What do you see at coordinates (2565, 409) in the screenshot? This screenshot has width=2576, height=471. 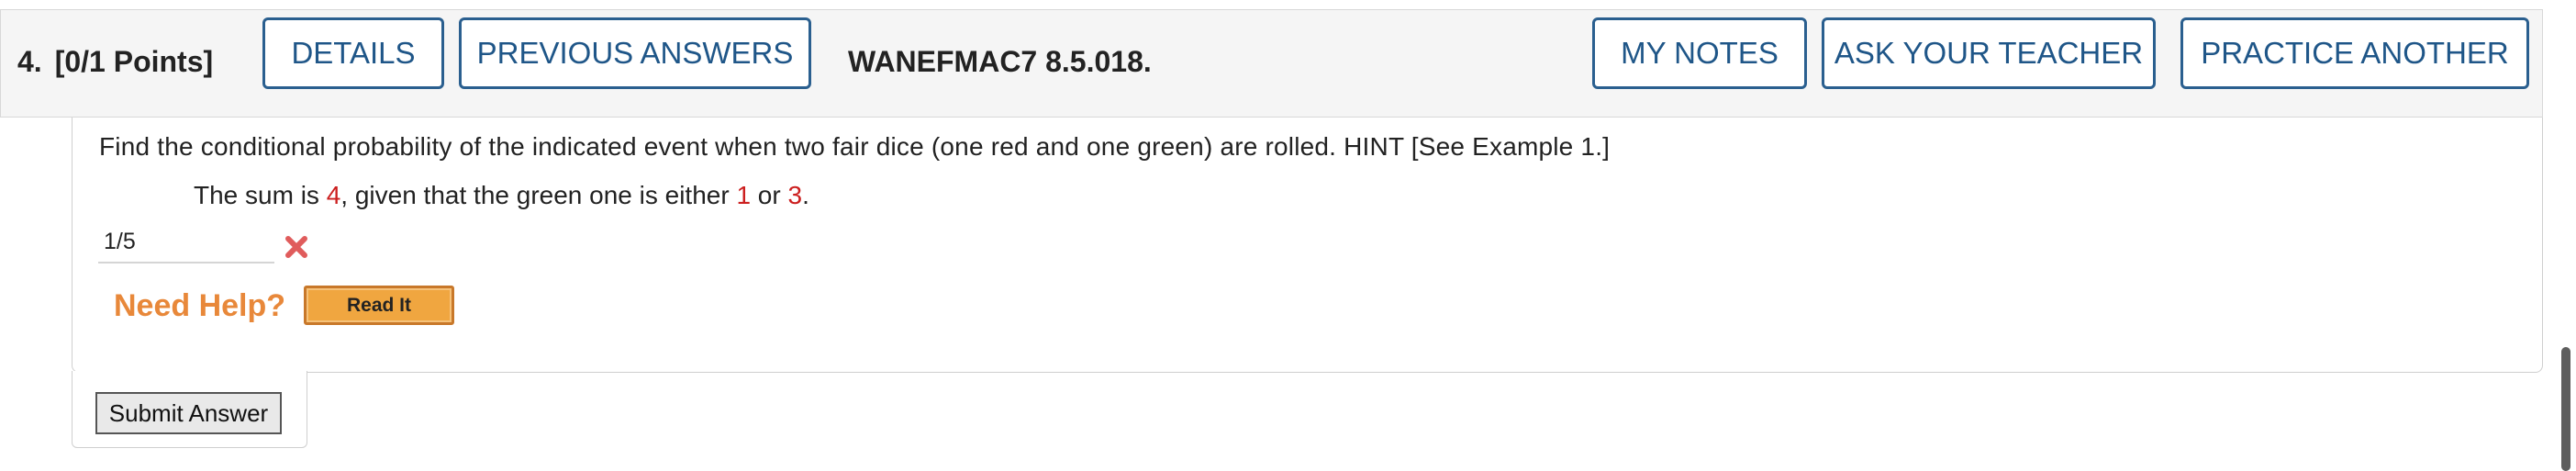 I see `page-scrollbar` at bounding box center [2565, 409].